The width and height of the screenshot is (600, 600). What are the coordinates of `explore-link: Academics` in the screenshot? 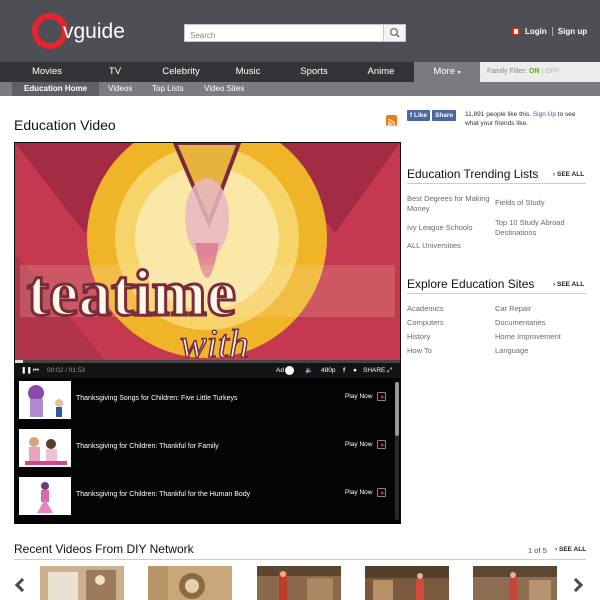 It's located at (425, 309).